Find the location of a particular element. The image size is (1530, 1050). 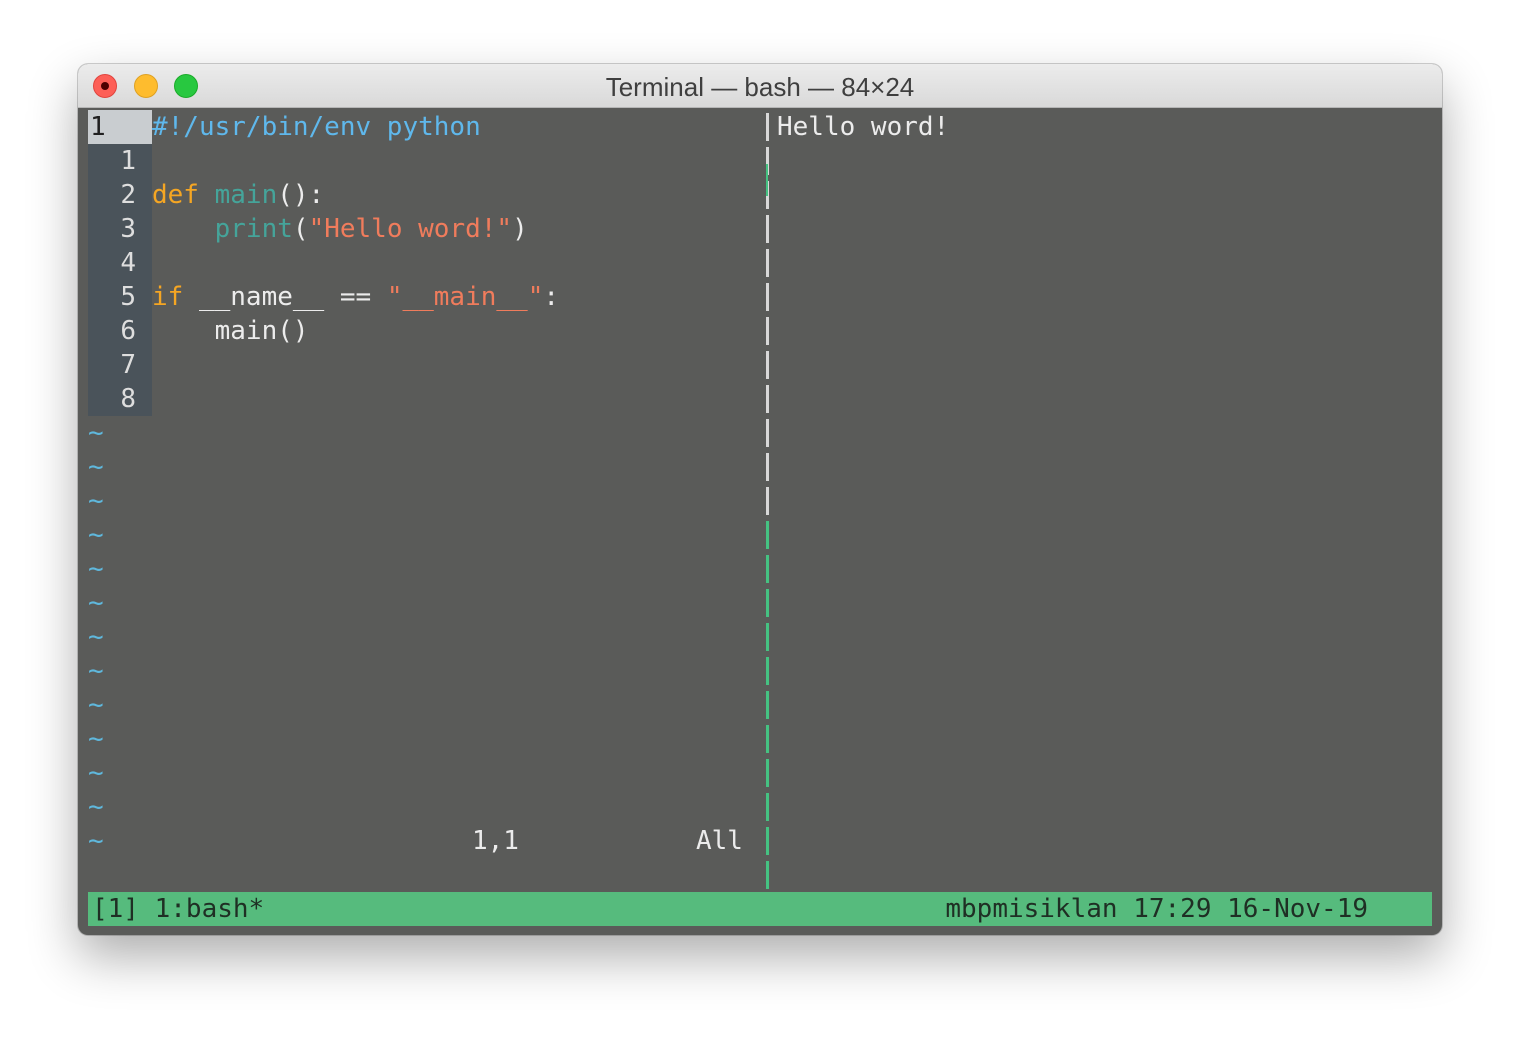

tmux-status-bar: [1] 1:bash* mbpmisiklan 17:29 16-Nov-19 is located at coordinates (760, 909).